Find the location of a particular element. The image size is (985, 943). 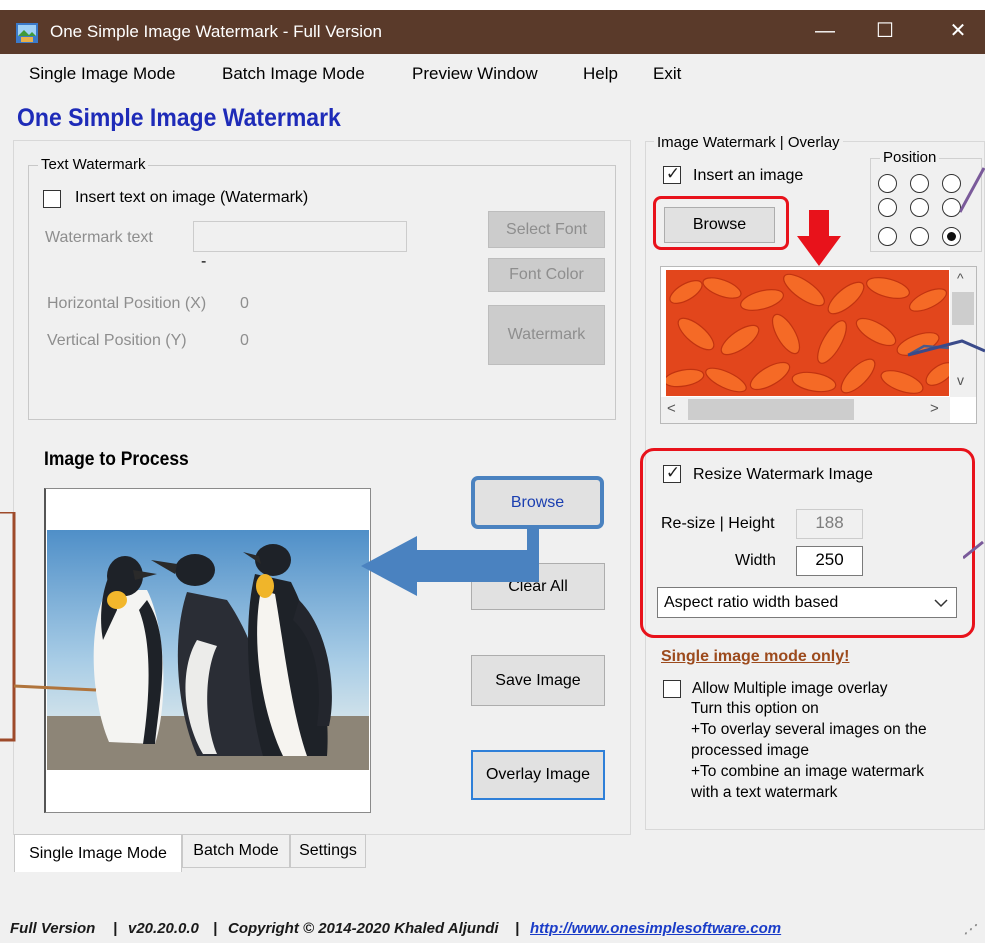

close-button: ✕ is located at coordinates (958, 32).